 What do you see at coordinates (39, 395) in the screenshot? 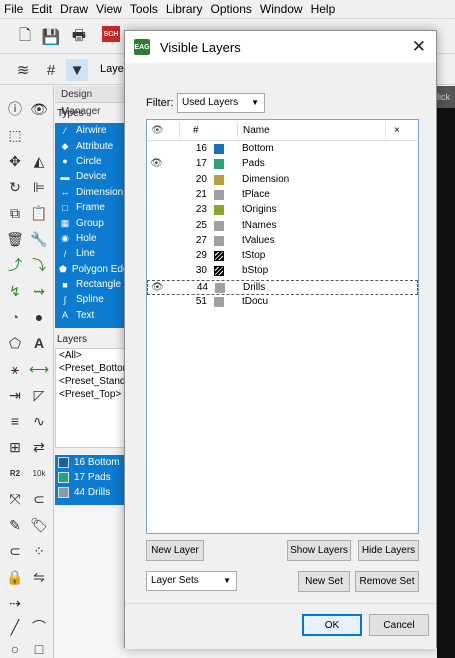
I see `wire-icon: ◸` at bounding box center [39, 395].